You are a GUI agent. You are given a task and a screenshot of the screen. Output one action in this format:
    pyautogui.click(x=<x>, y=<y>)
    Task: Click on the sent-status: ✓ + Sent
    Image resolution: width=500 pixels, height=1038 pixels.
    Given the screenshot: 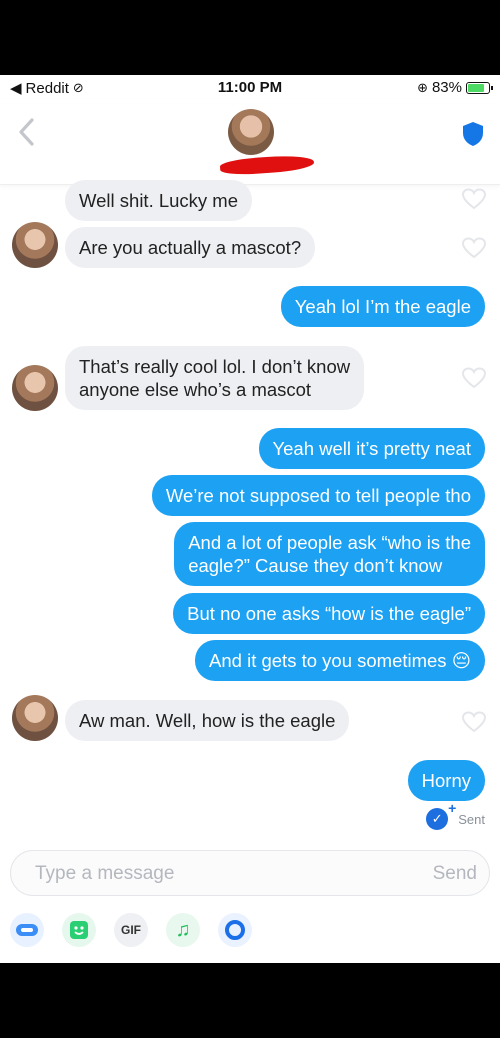 What is the action you would take?
    pyautogui.click(x=455, y=815)
    